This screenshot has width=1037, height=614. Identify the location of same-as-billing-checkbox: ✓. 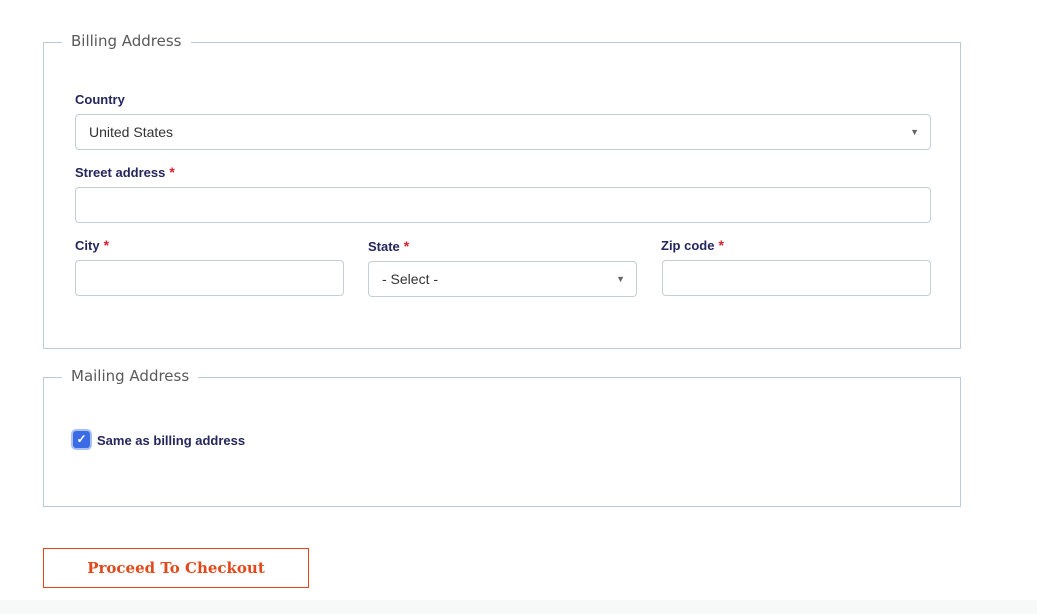
(81, 439).